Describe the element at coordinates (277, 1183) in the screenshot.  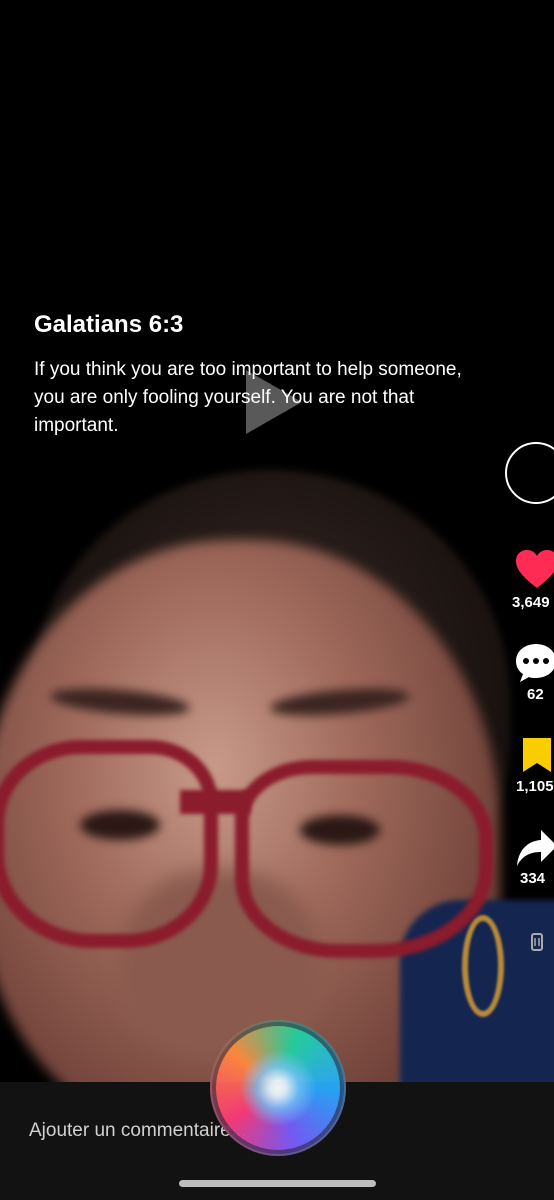
I see `home-indicator` at that location.